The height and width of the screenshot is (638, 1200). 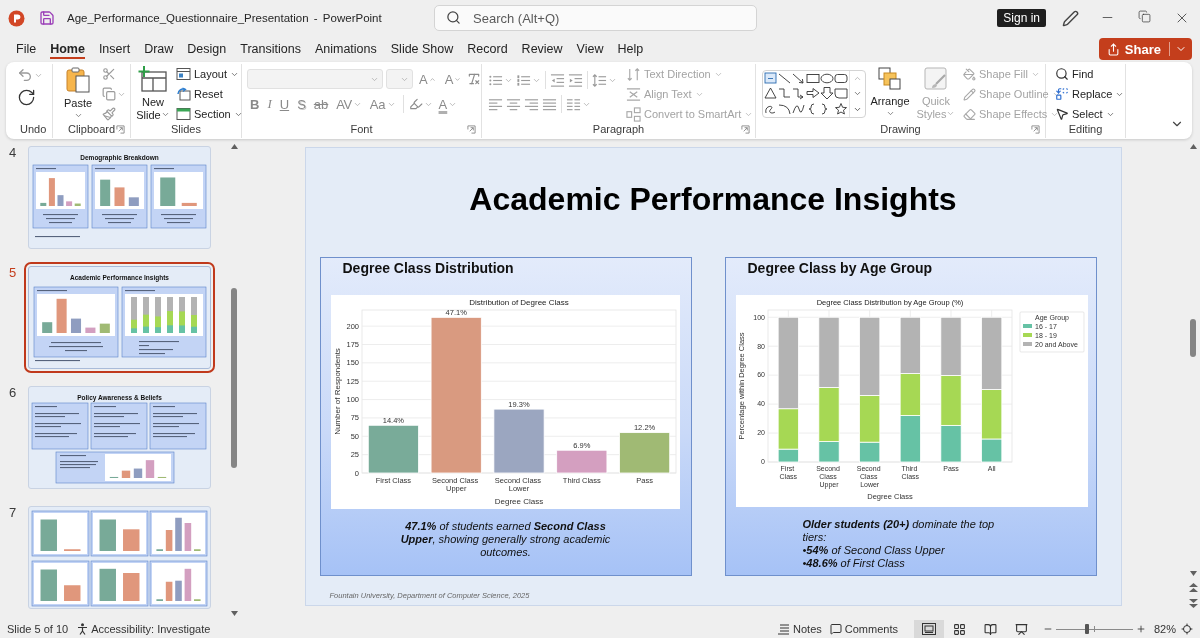 I want to click on notes-button: Notes, so click(x=799, y=629).